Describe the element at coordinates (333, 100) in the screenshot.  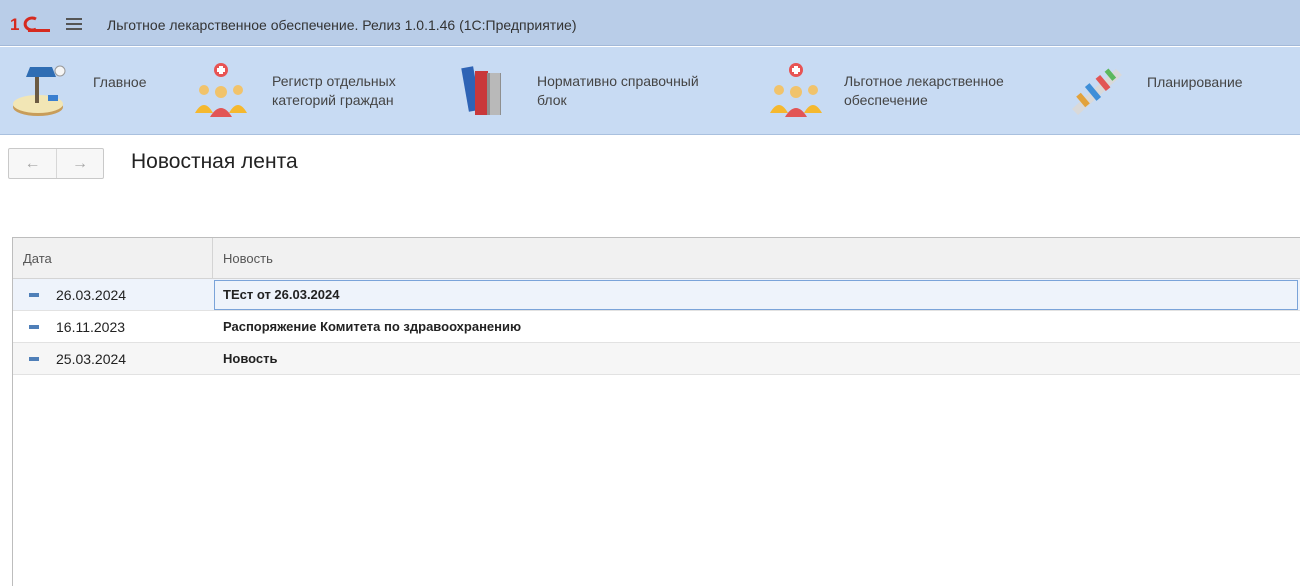
I see `section-citizen-register-label-2: категорий граждан` at that location.